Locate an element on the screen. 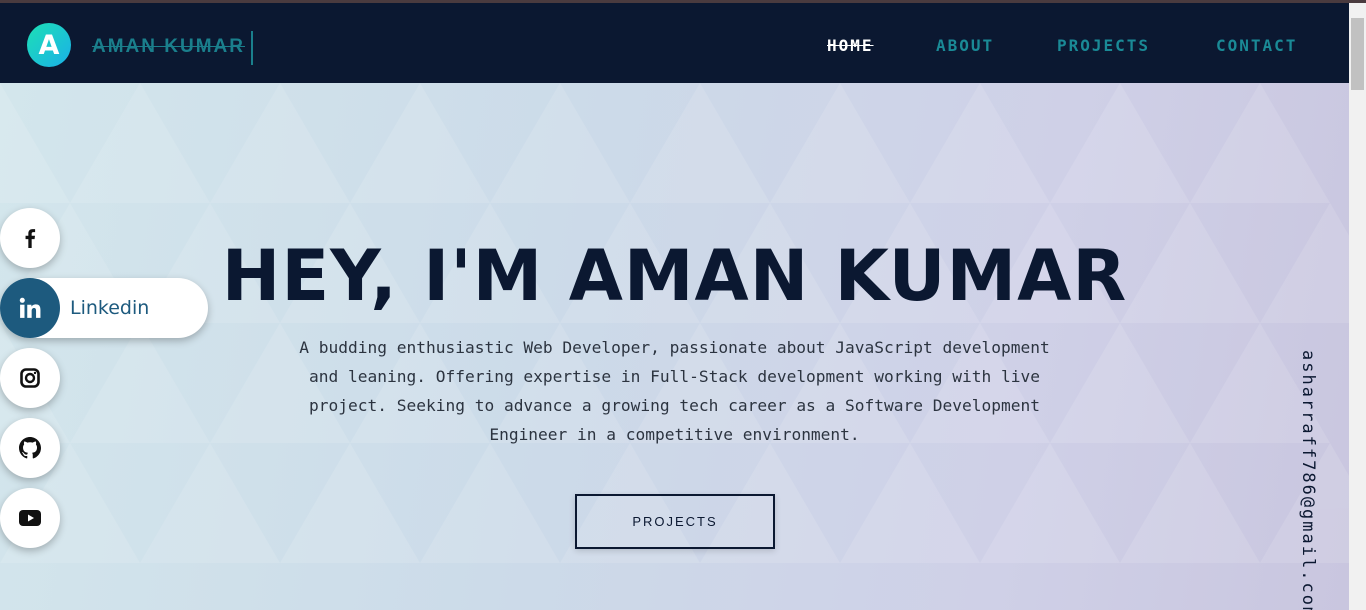 The image size is (1366, 610). facebook-link is located at coordinates (30, 238).